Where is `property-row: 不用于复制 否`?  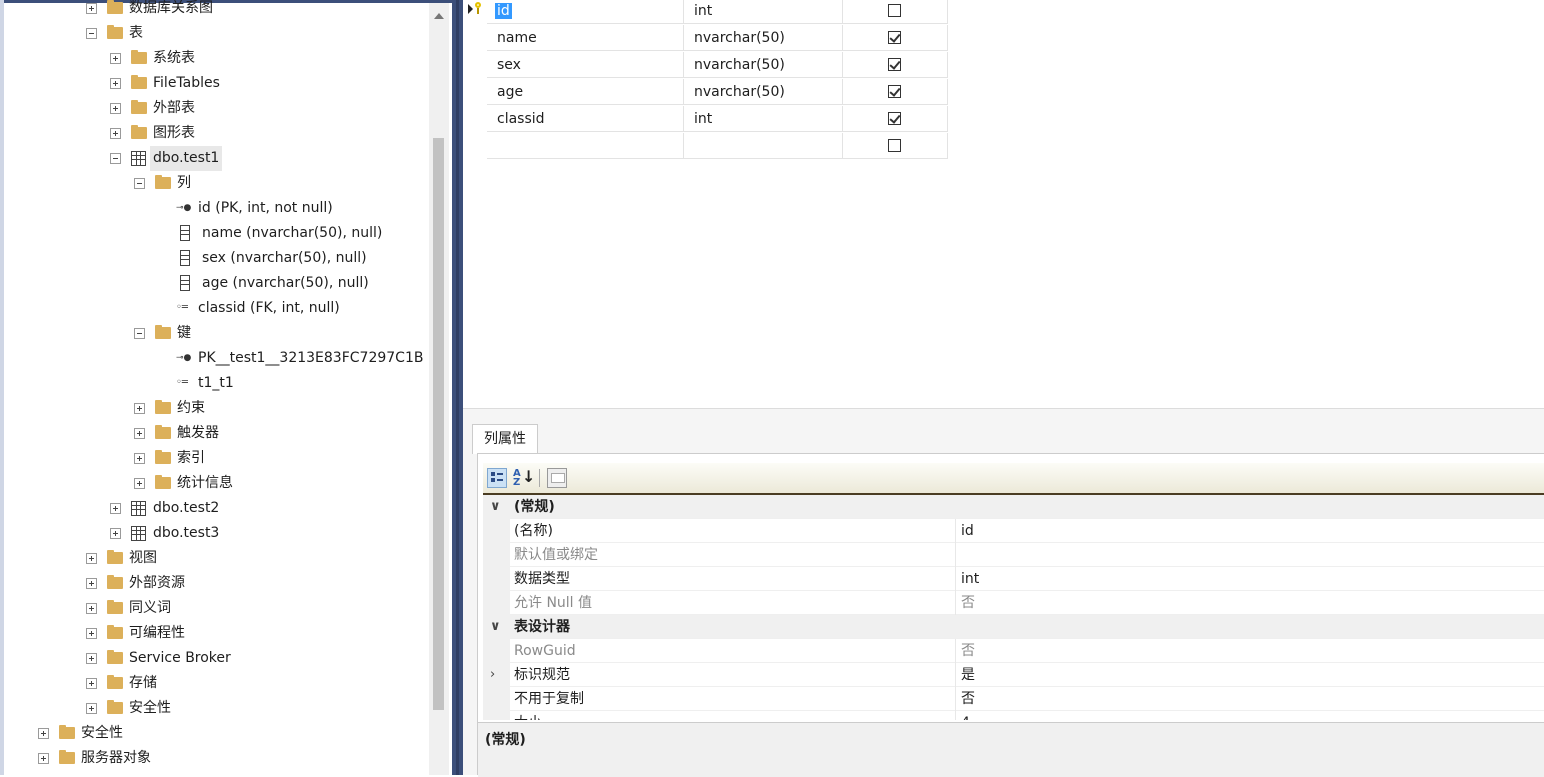
property-row: 不用于复制 否 is located at coordinates (1013, 699).